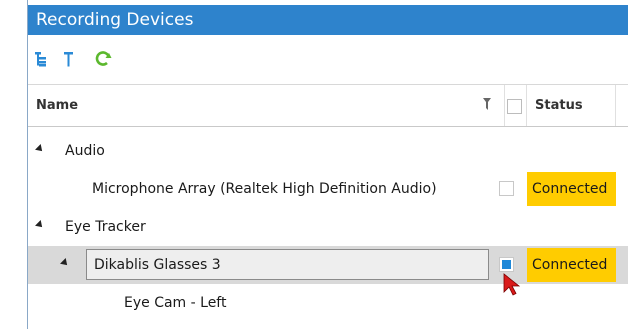  What do you see at coordinates (328, 303) in the screenshot?
I see `tree-row-eye-cam-left: Eye Cam - Left` at bounding box center [328, 303].